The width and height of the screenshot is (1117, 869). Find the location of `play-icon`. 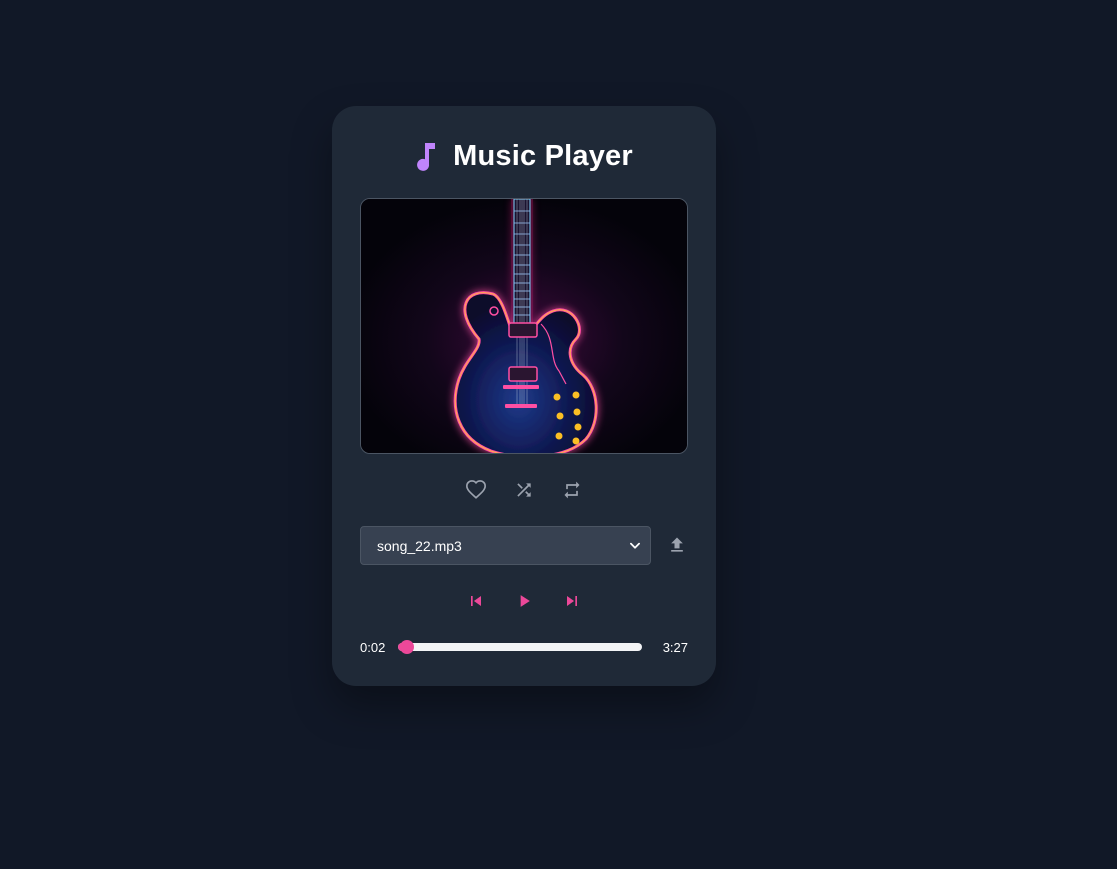

play-icon is located at coordinates (525, 601).